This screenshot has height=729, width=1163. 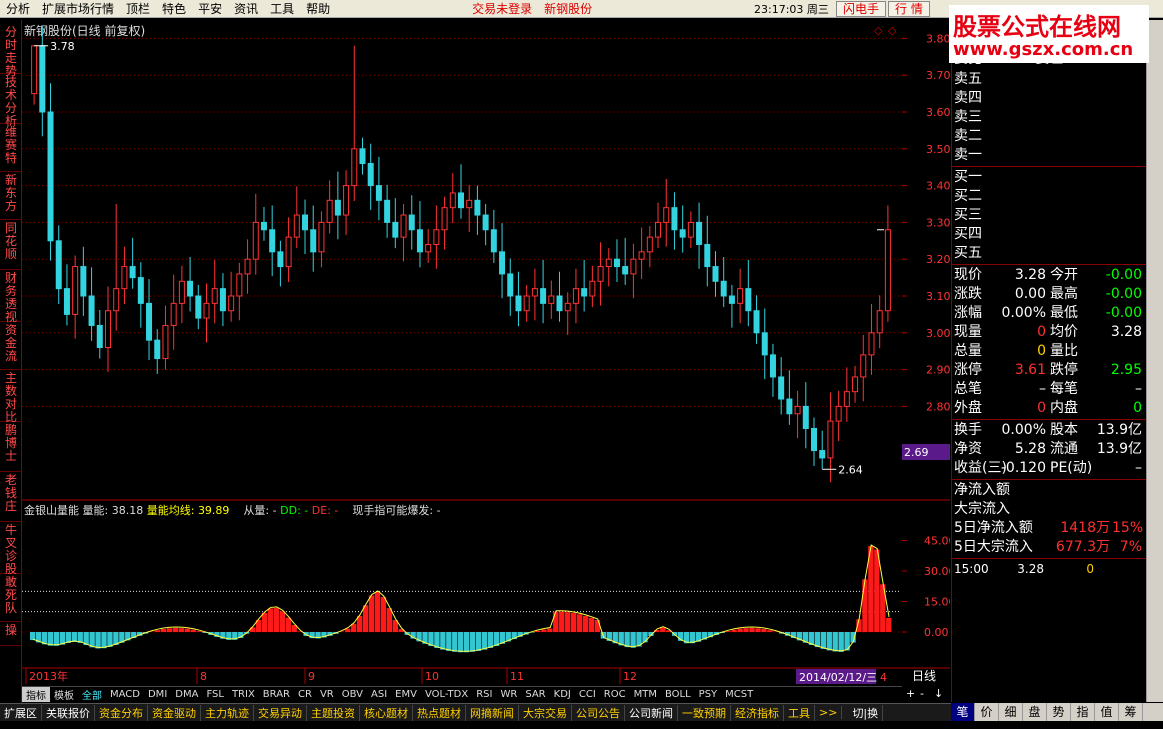 I want to click on status-tab-10: 大宗交易, so click(x=545, y=712).